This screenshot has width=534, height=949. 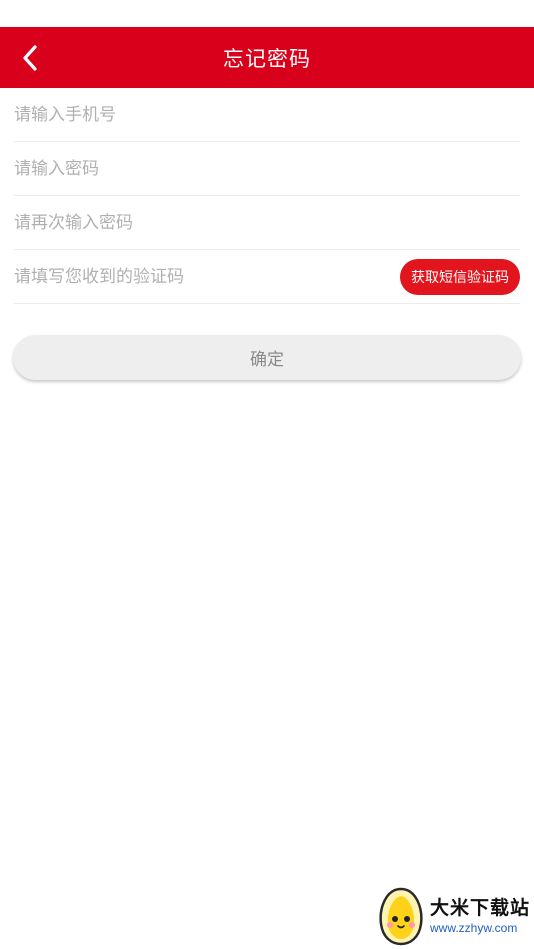 I want to click on rice-mascot-icon, so click(x=401, y=916).